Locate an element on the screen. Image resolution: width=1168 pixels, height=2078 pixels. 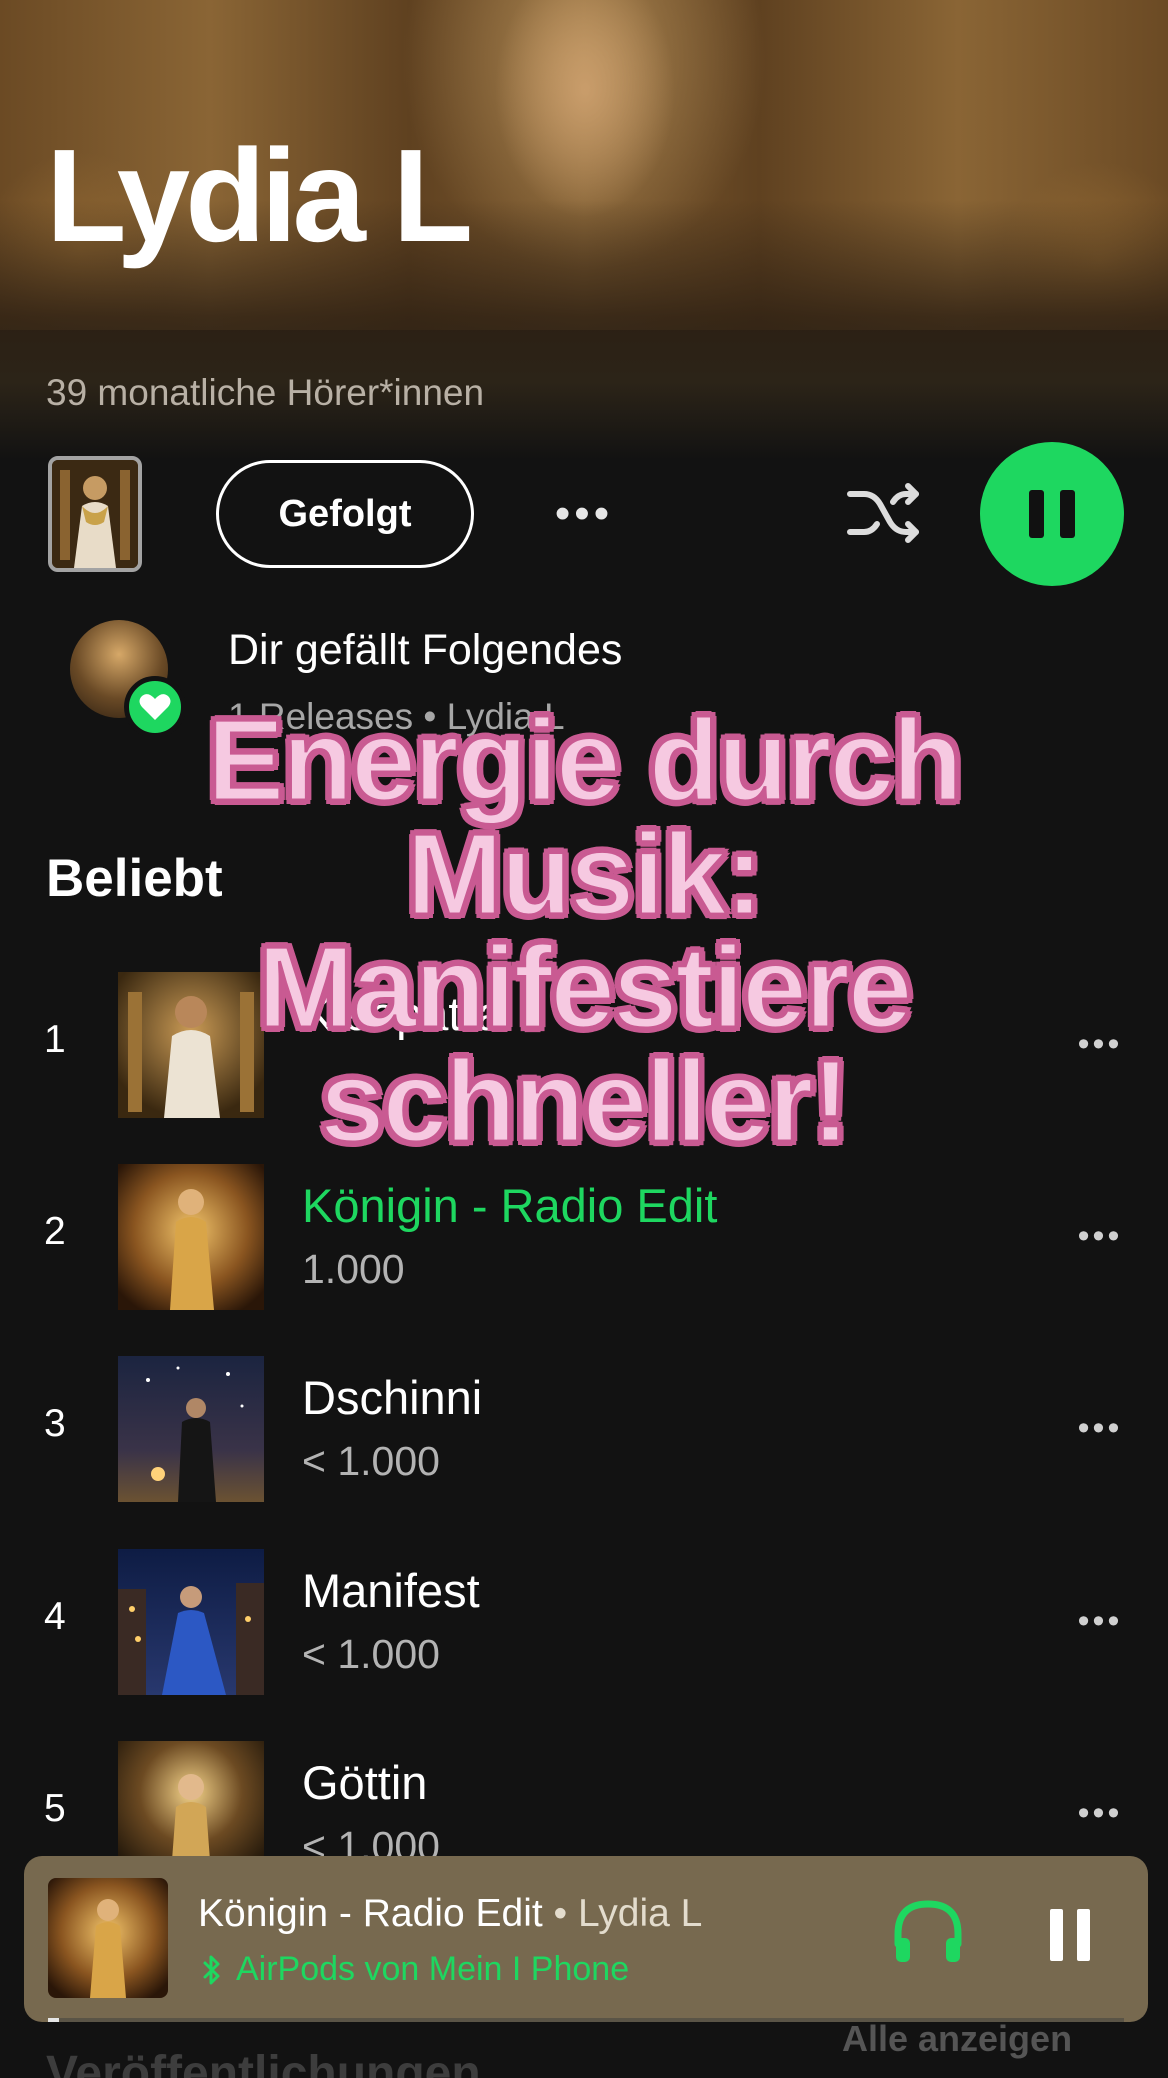
caption-line: Energie durch is located at coordinates (585, 760).